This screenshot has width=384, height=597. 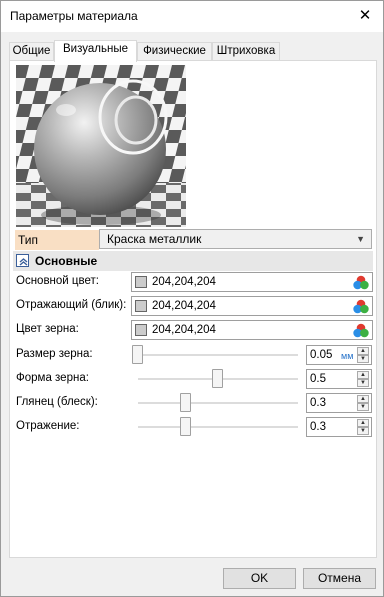 I want to click on grain-size-slider-track, so click(x=218, y=355).